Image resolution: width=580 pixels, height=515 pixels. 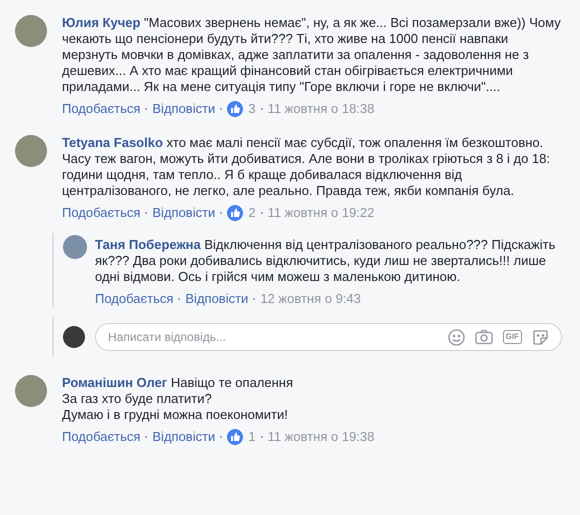 What do you see at coordinates (310, 299) in the screenshot?
I see `comment-time: 12 жовтня о 9:43` at bounding box center [310, 299].